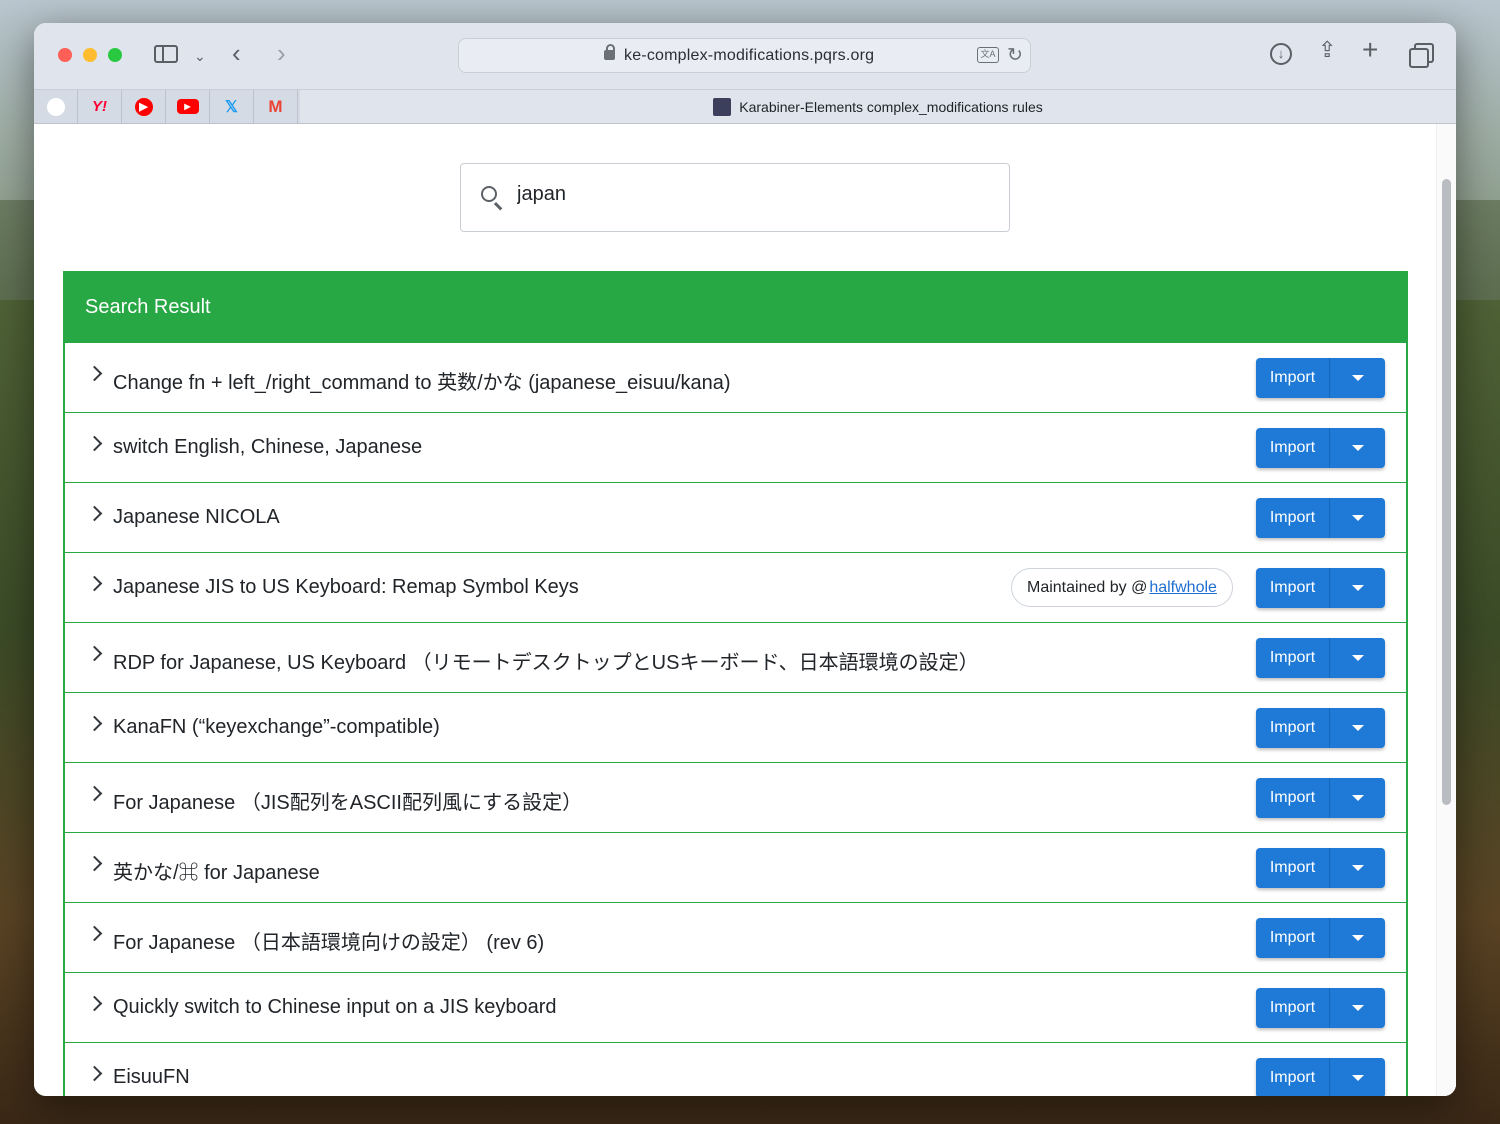 The image size is (1500, 1124). I want to click on result-row: EisuuFN Import, so click(735, 1069).